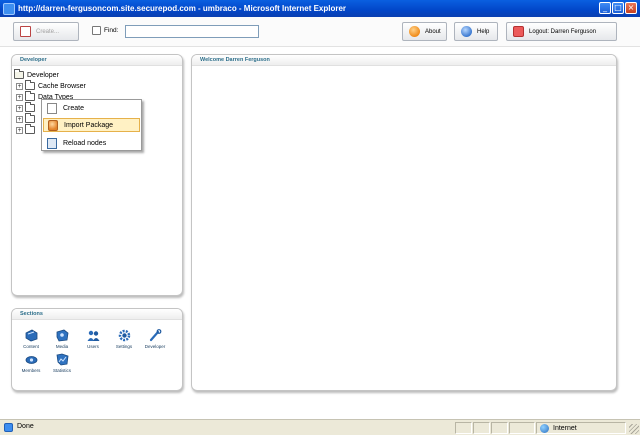  I want to click on maximize-button: □, so click(618, 8).